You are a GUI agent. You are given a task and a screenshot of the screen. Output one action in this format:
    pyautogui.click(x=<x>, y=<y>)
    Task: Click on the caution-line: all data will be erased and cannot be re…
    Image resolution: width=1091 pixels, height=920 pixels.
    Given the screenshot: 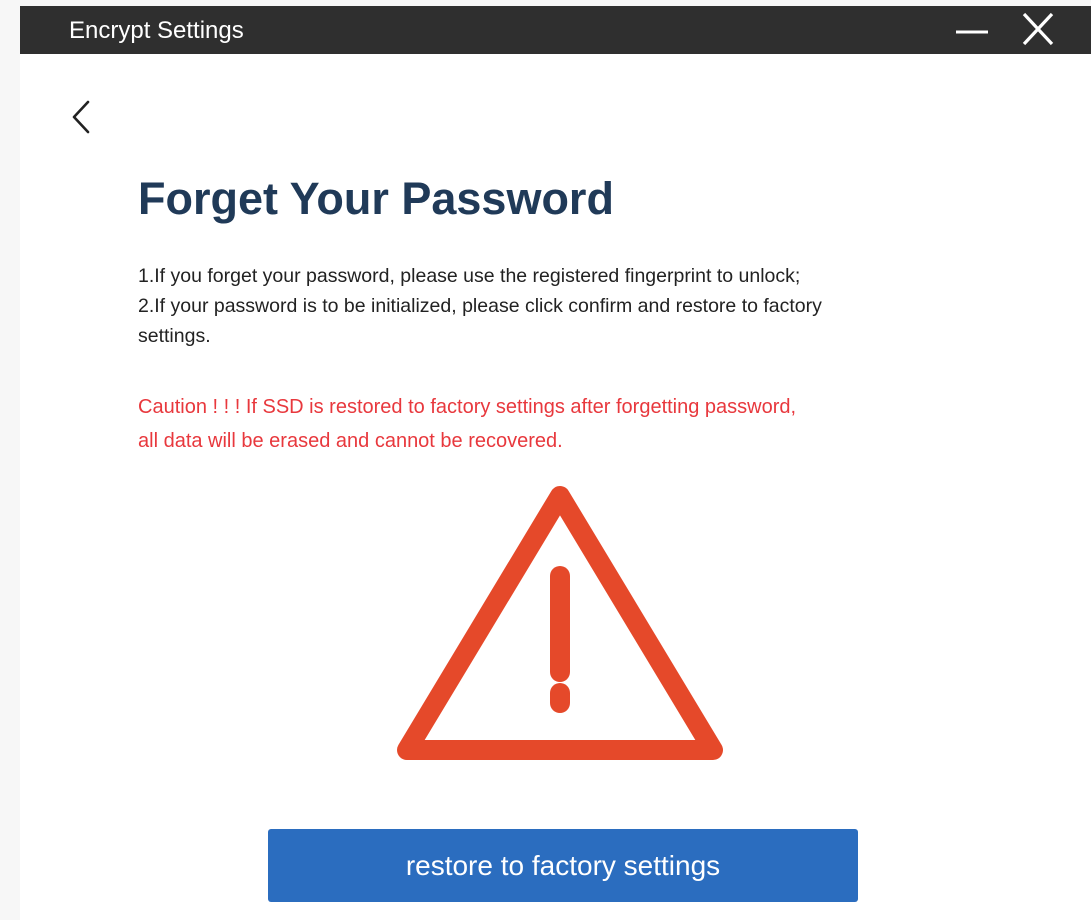 What is the action you would take?
    pyautogui.click(x=350, y=441)
    